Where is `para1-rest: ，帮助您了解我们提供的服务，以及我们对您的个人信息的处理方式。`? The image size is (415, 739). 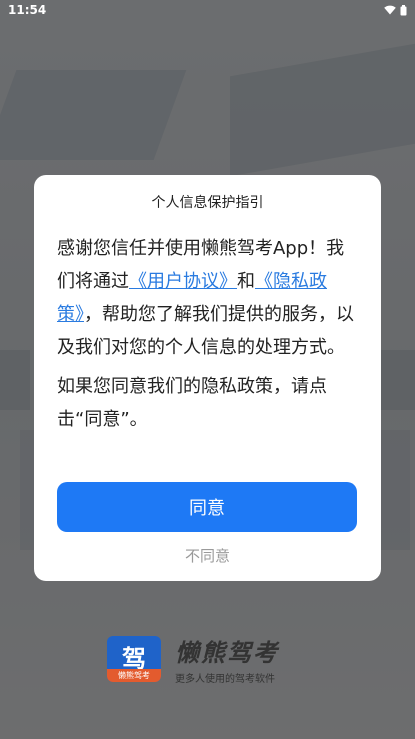 para1-rest: ，帮助您了解我们提供的服务，以及我们对您的个人信息的处理方式。 is located at coordinates (205, 331).